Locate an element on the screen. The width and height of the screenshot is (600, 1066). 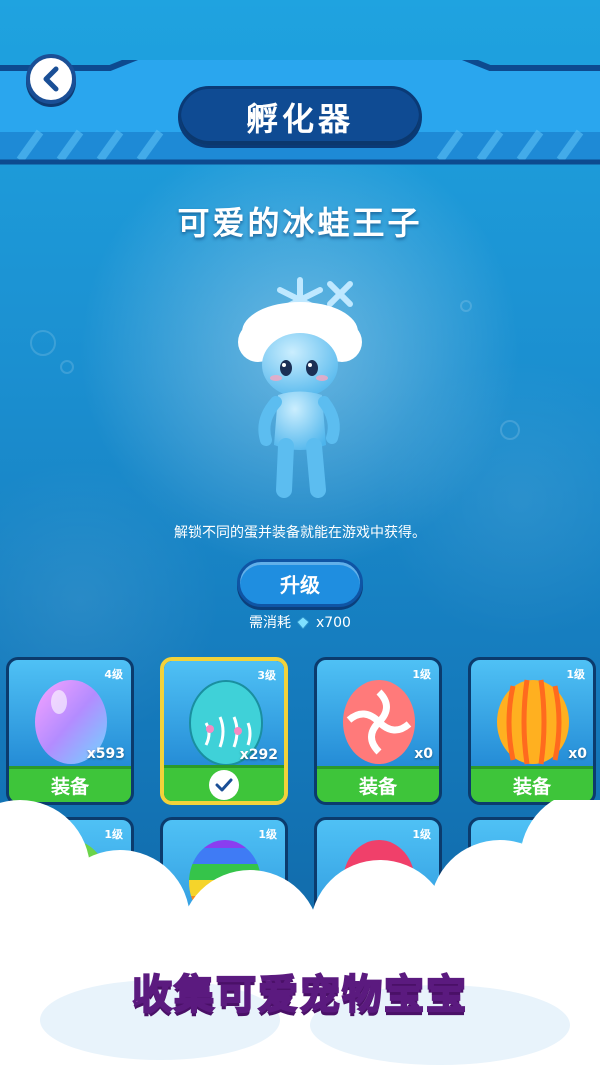
egg-card-3: 1级 x0 装备 is located at coordinates (378, 731).